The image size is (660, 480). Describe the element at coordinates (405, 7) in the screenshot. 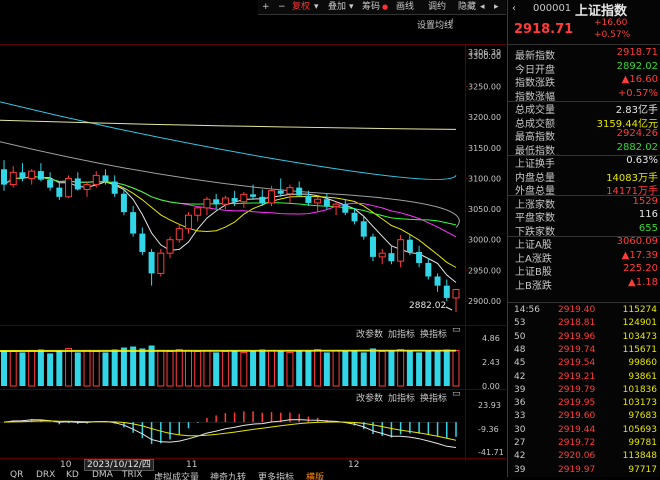

I see `huaxian-button: 画线` at that location.